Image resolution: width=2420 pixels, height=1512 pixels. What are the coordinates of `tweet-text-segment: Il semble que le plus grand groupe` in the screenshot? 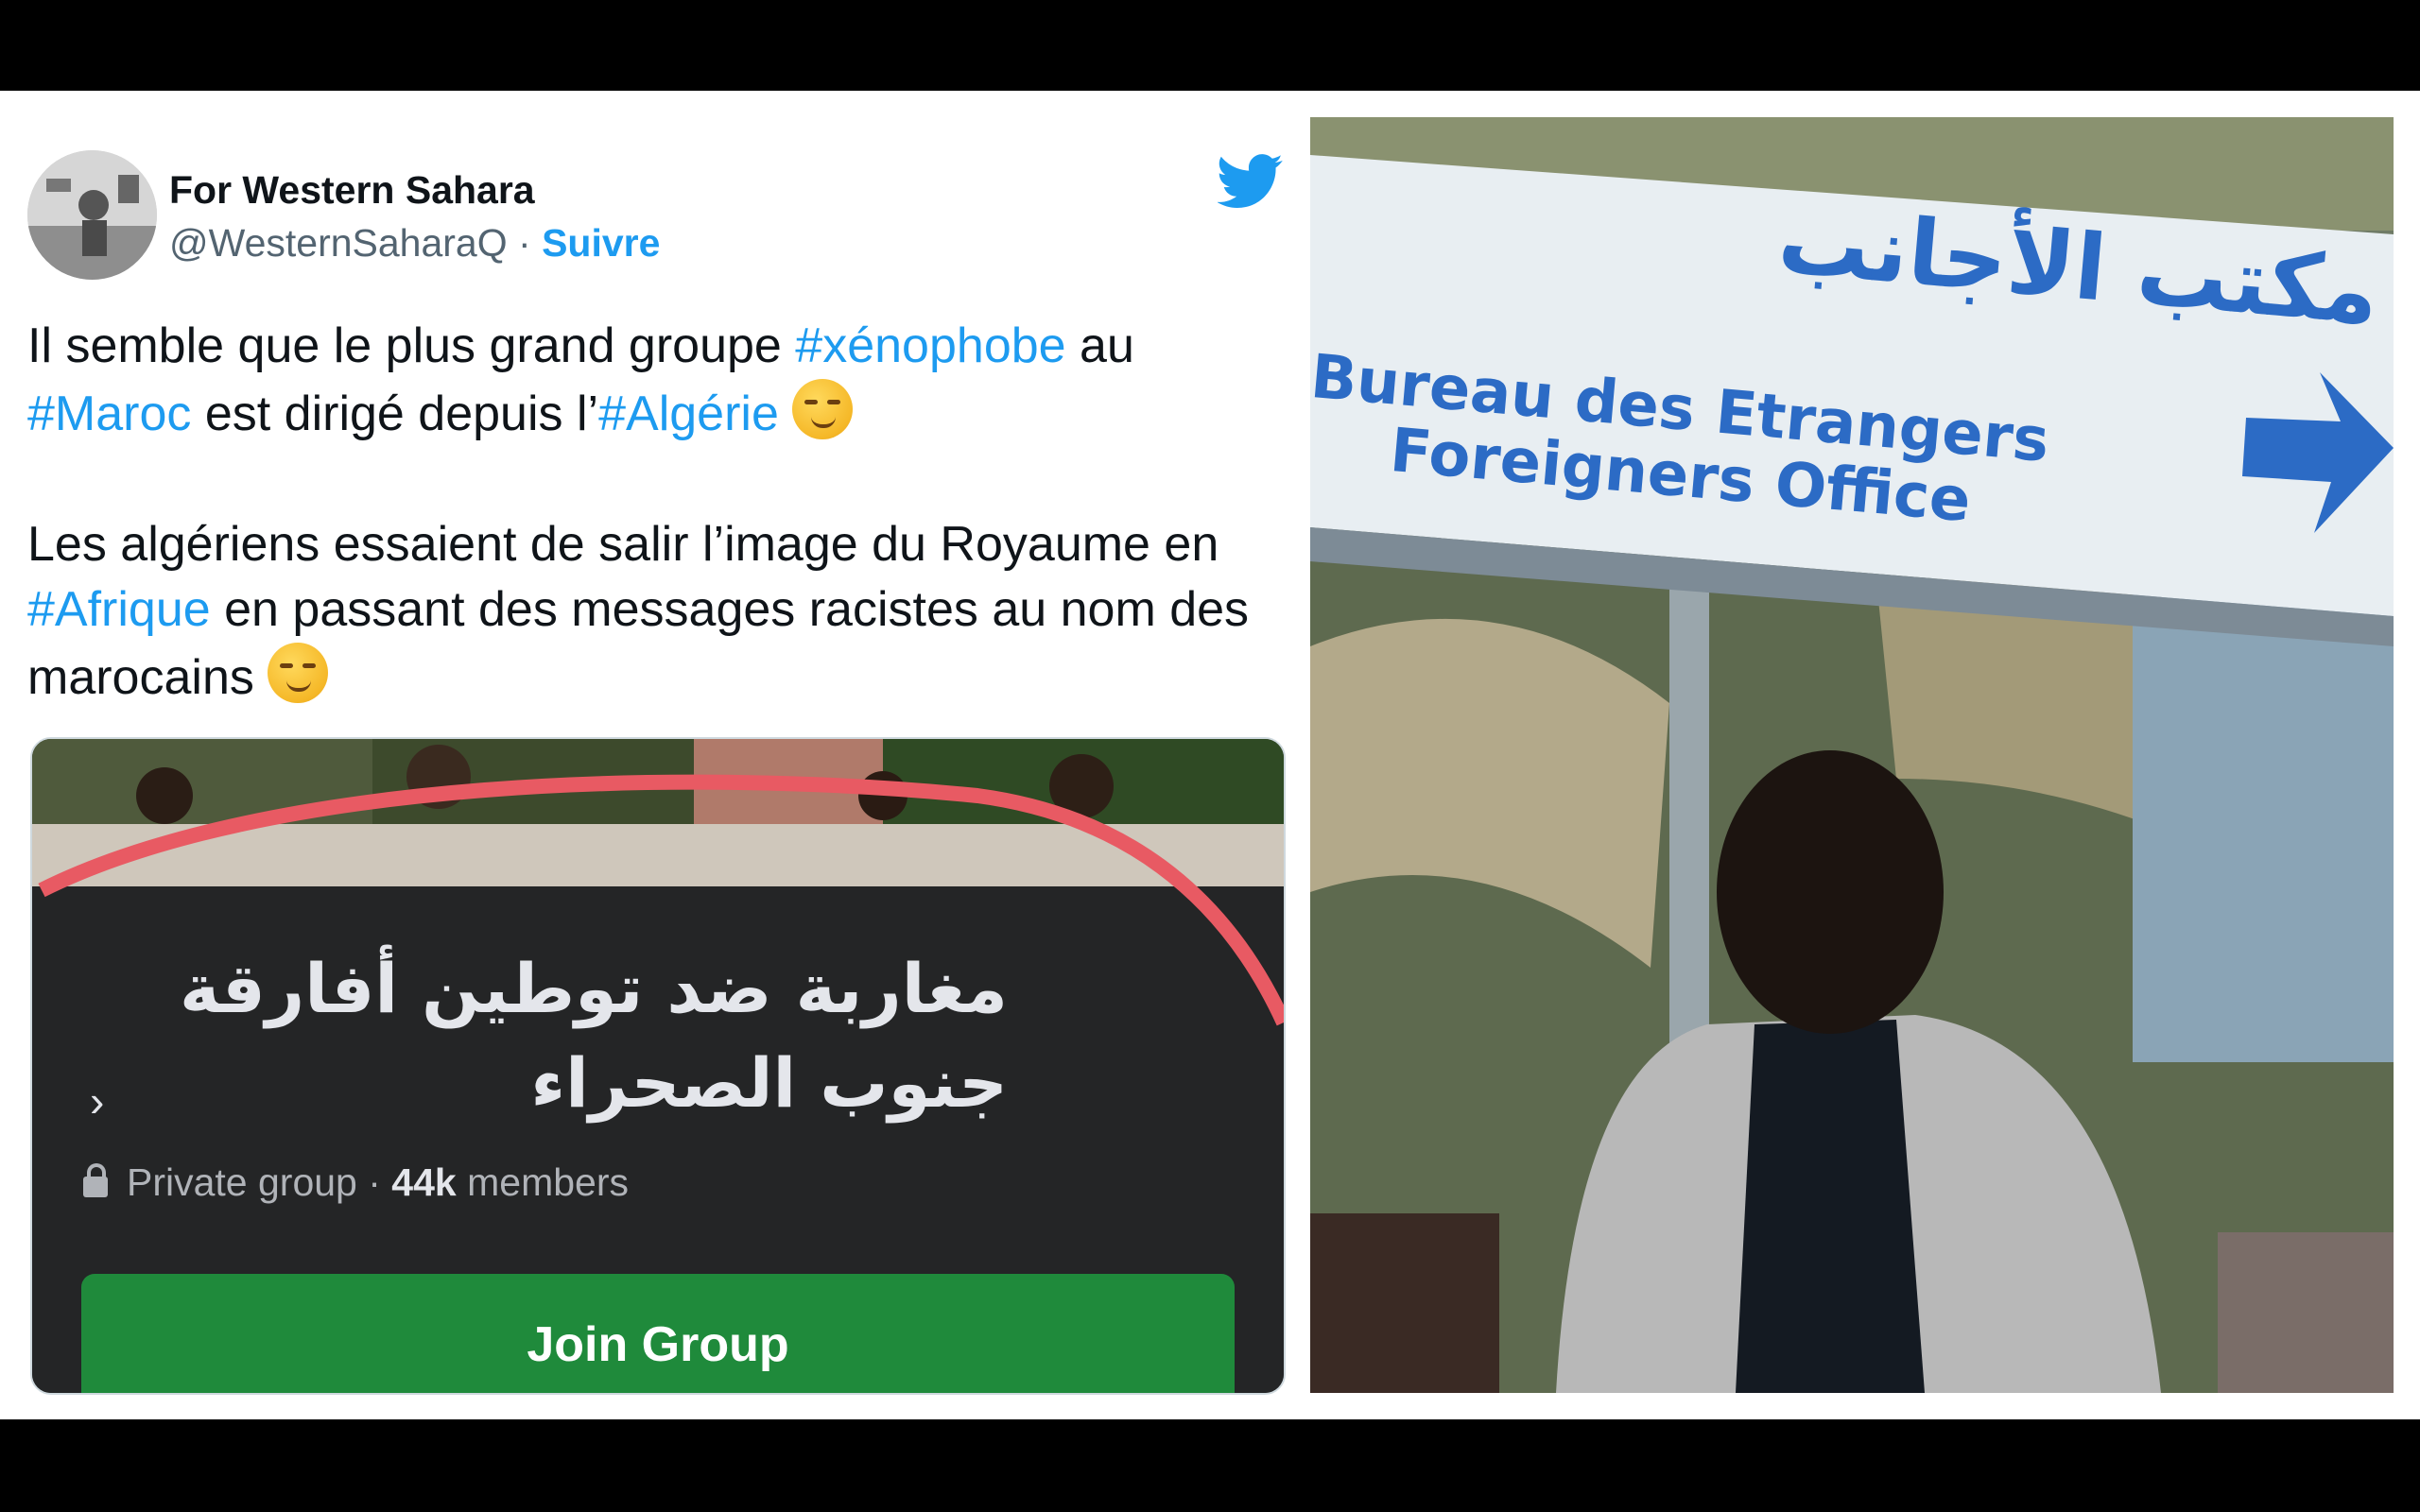 It's located at (411, 345).